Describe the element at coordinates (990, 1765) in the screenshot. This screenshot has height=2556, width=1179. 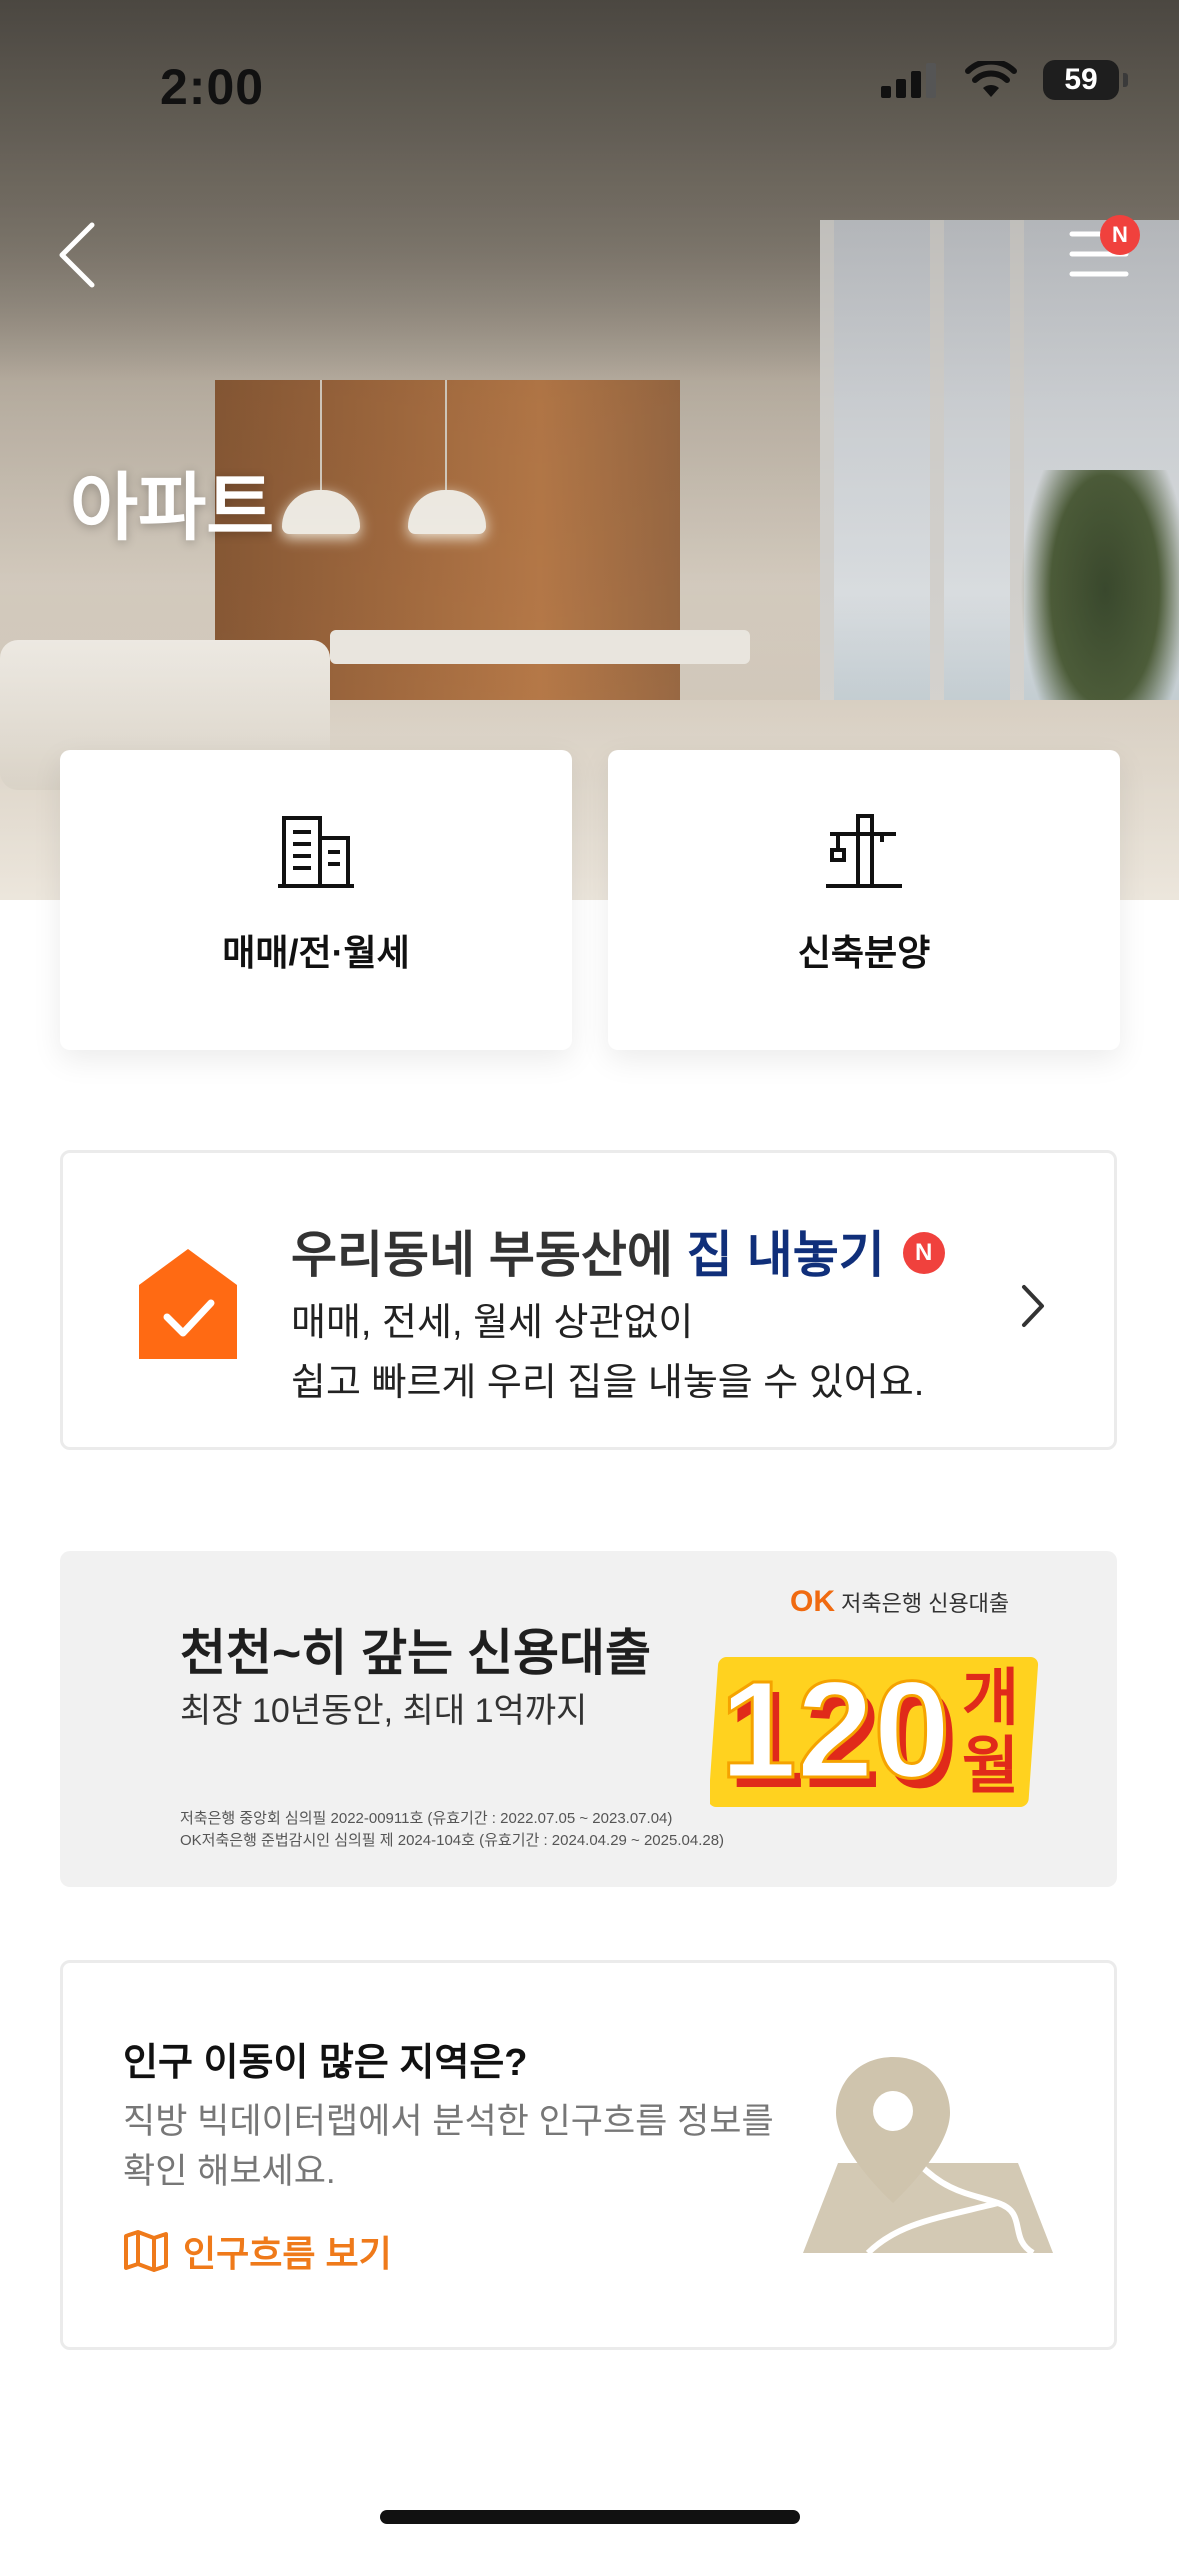
I see `ad-unit-bottom: 월` at that location.